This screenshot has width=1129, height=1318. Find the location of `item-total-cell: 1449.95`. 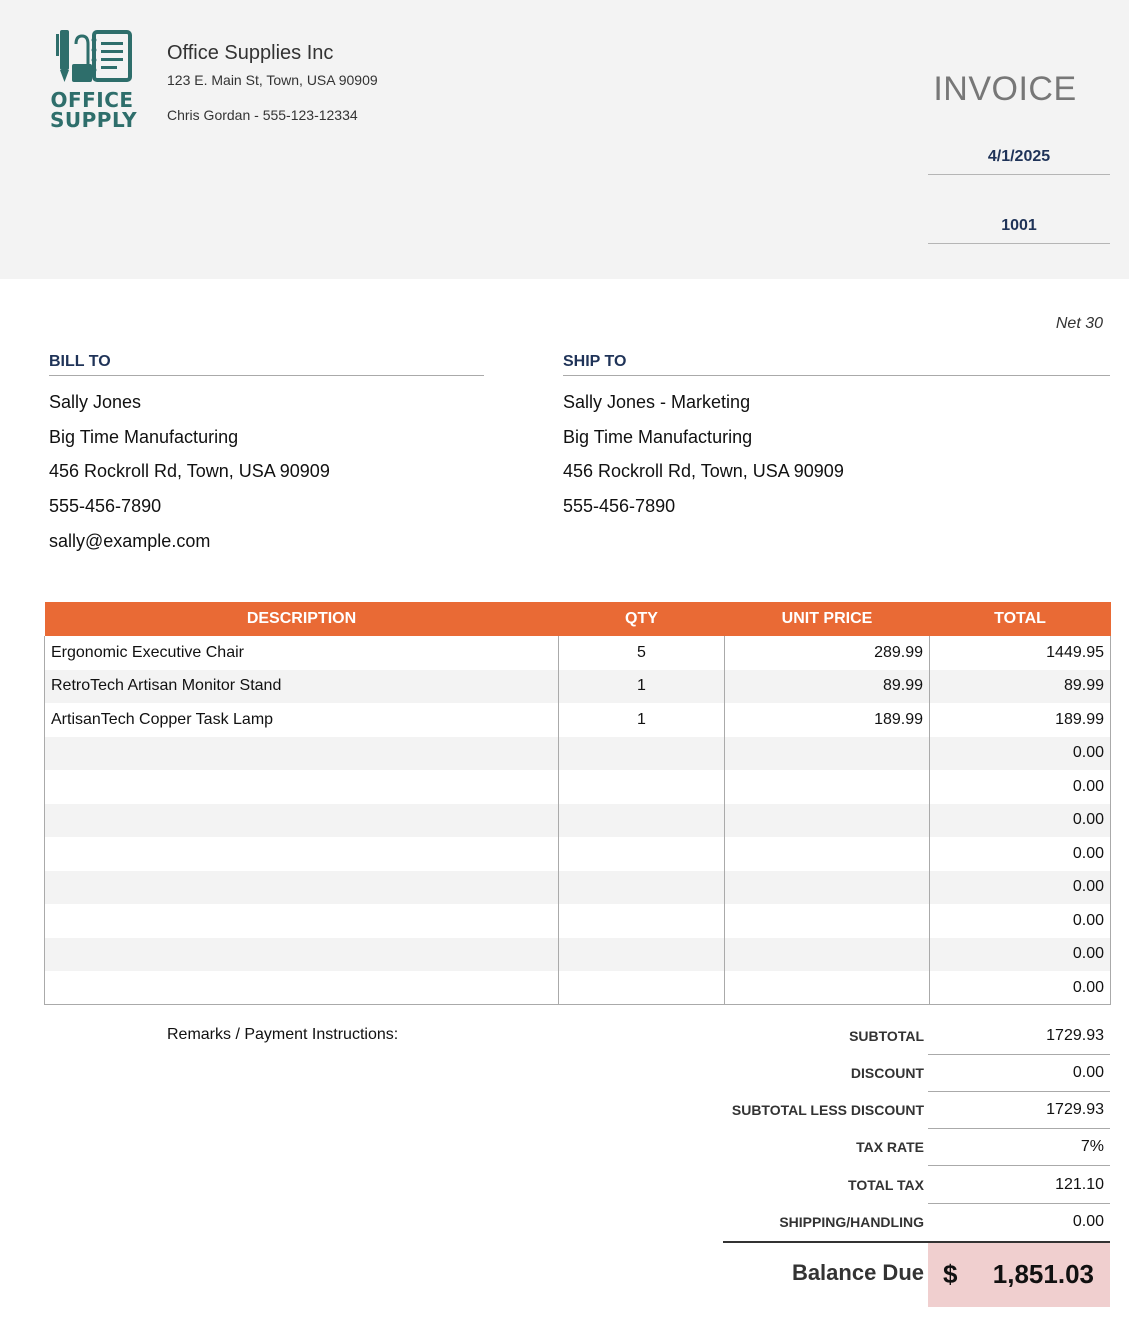

item-total-cell: 1449.95 is located at coordinates (1020, 653).